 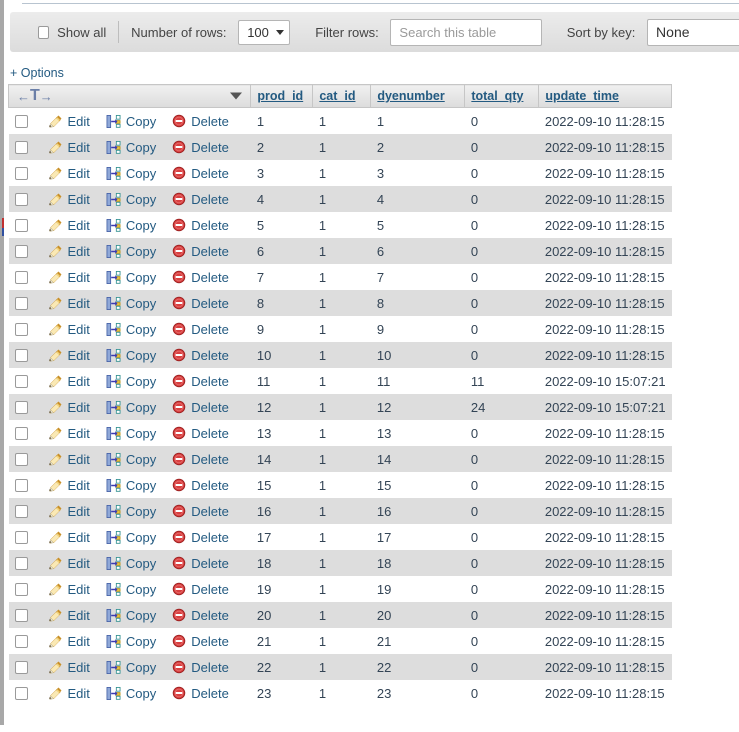 I want to click on cell-prod-id: 11, so click(x=281, y=381).